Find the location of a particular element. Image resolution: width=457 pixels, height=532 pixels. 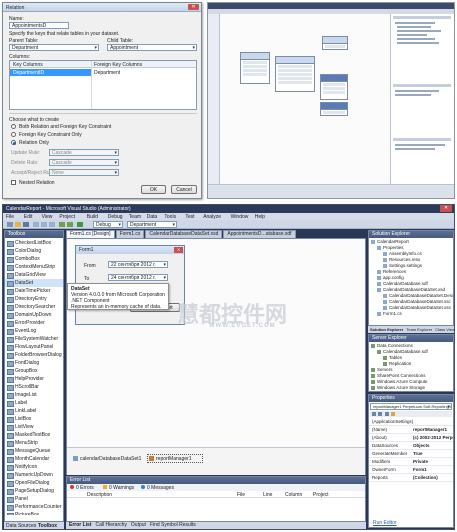

toolbox-item: DataGridView is located at coordinates (34, 275).